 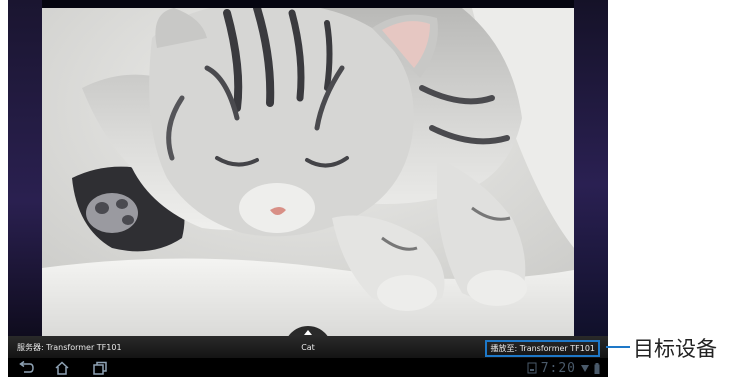 What do you see at coordinates (542, 348) in the screenshot?
I see `play-to-target-button: 播放至: Transformer TF101` at bounding box center [542, 348].